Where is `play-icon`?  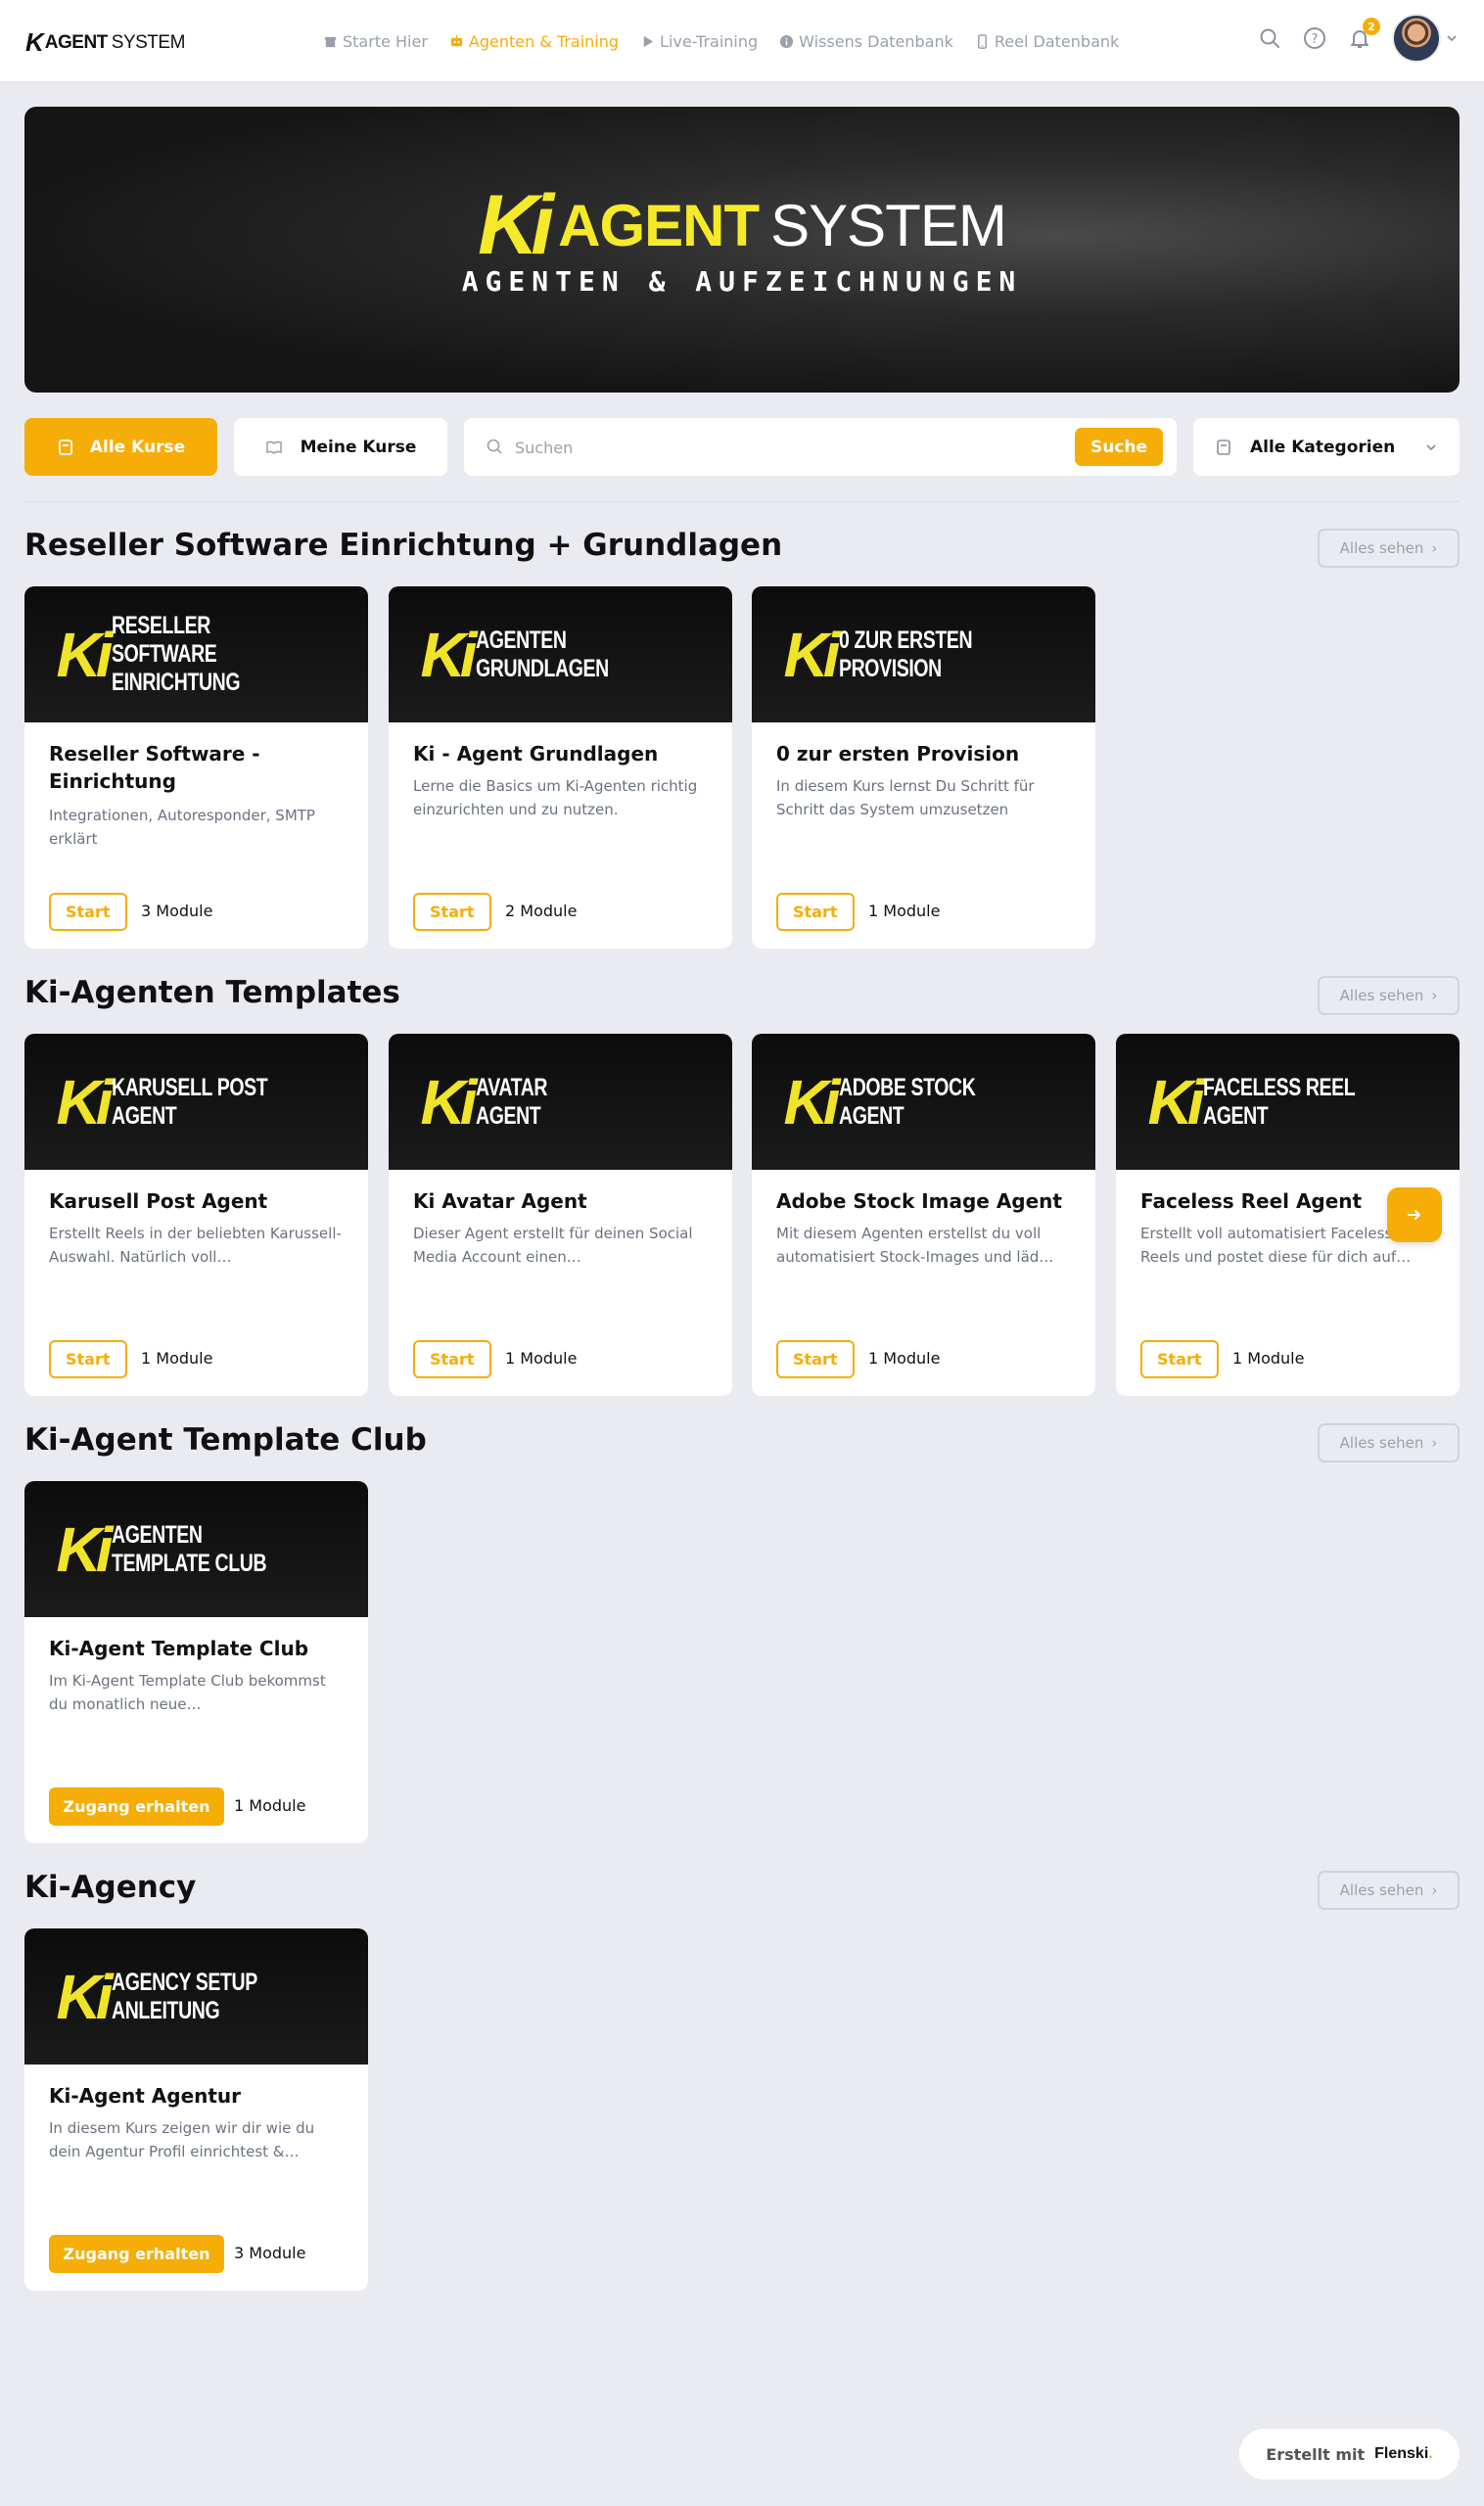 play-icon is located at coordinates (648, 41).